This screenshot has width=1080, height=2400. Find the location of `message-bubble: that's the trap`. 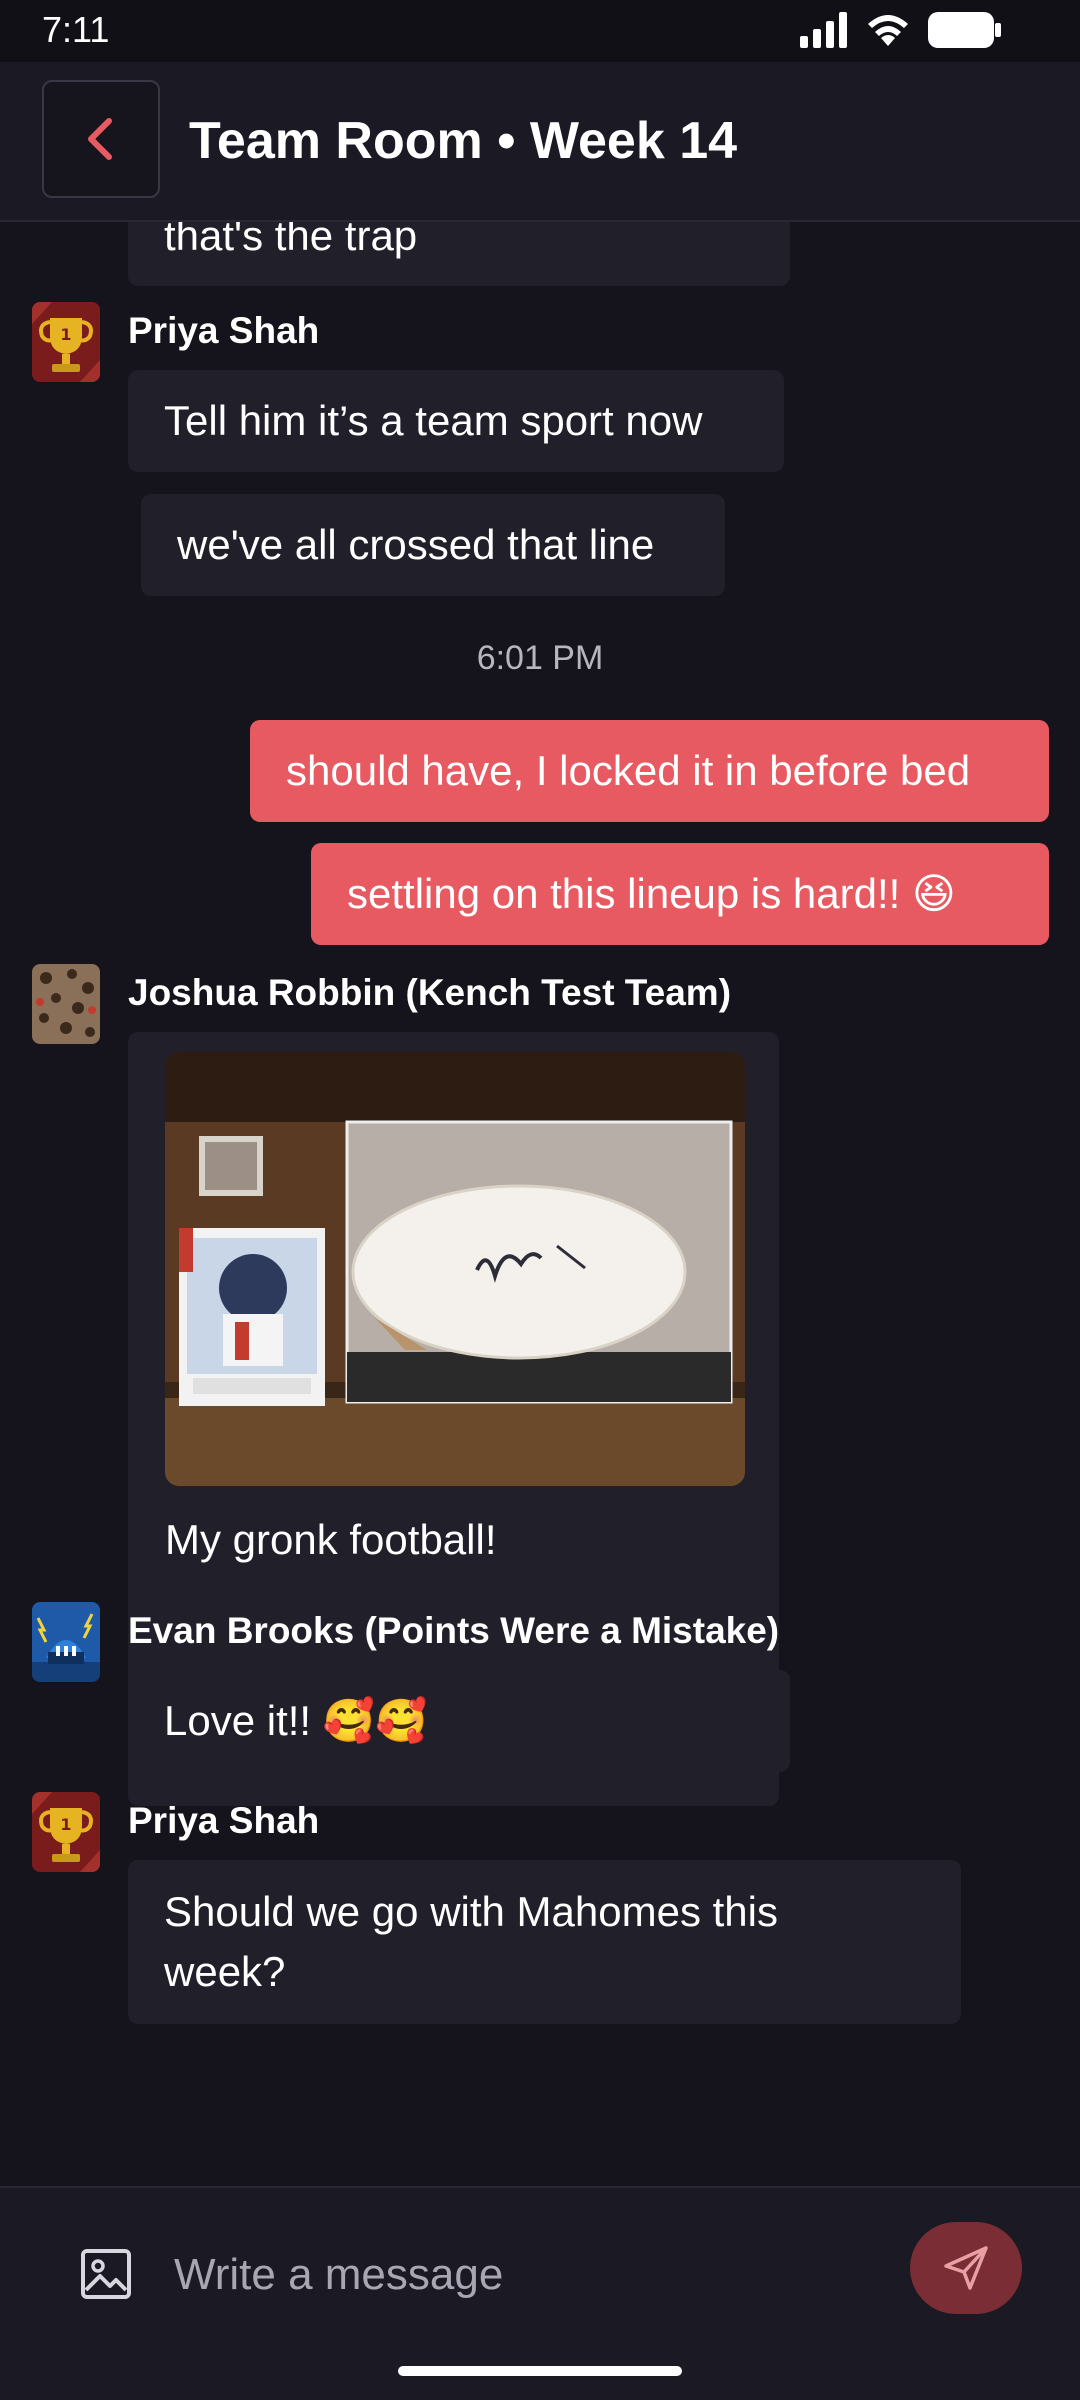

message-bubble: that's the trap is located at coordinates (459, 254).